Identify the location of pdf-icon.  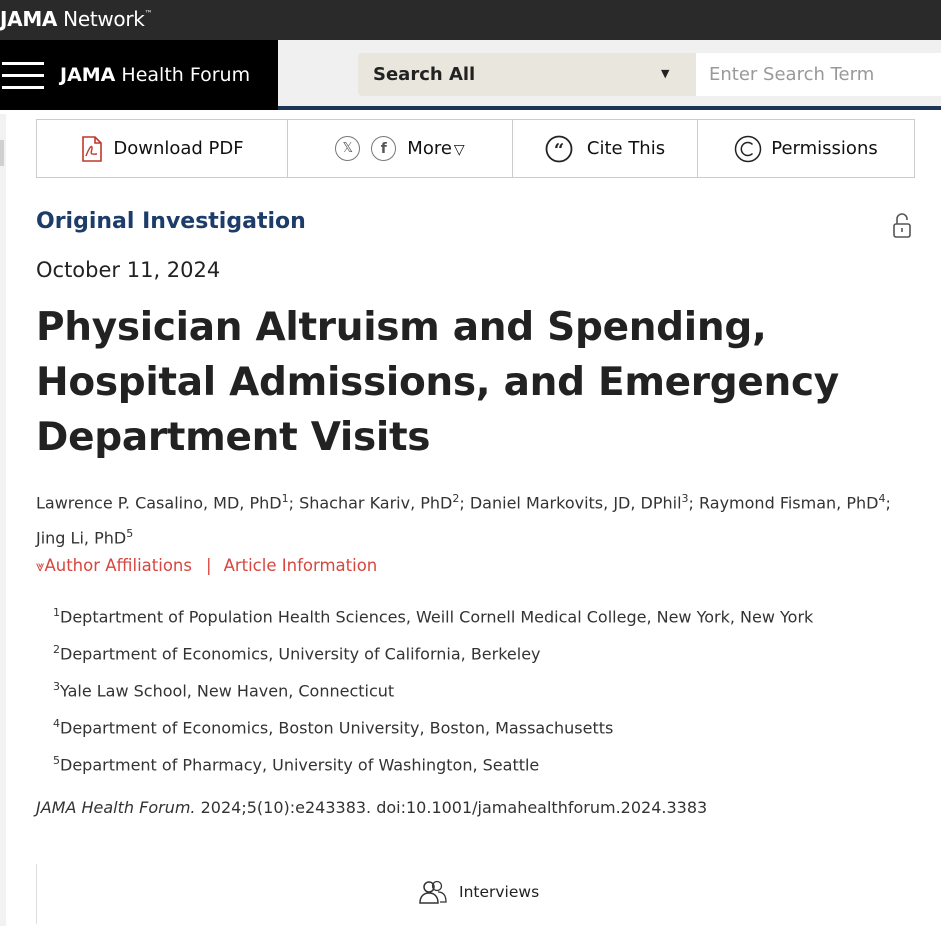
(92, 148).